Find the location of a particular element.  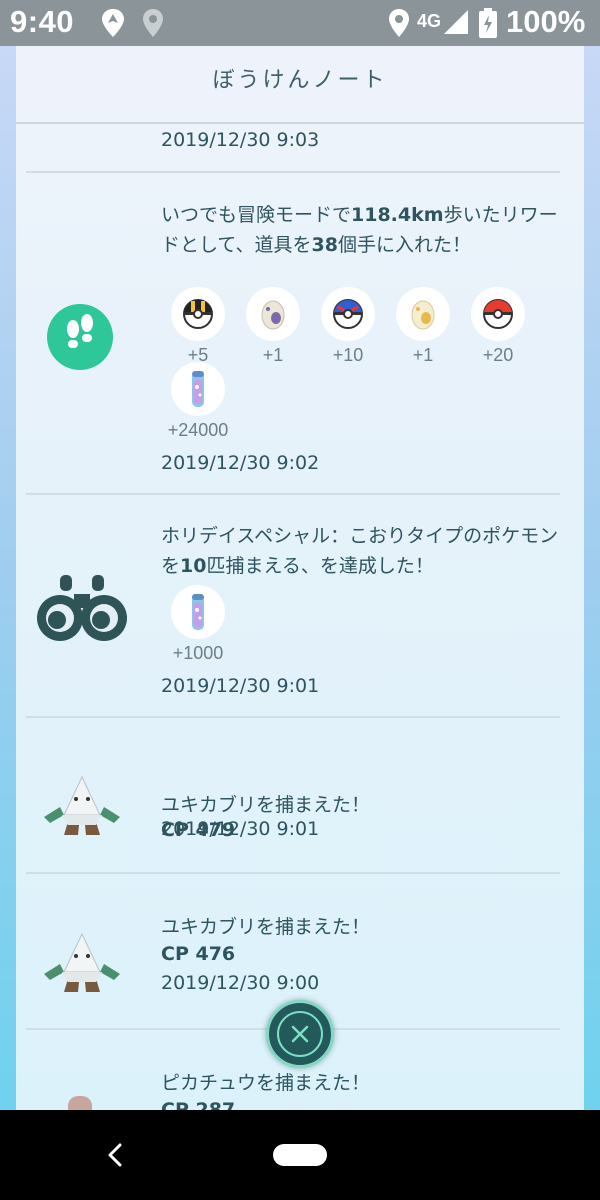

entry-timestamp: 2019/12/30 9:02 is located at coordinates (240, 463).